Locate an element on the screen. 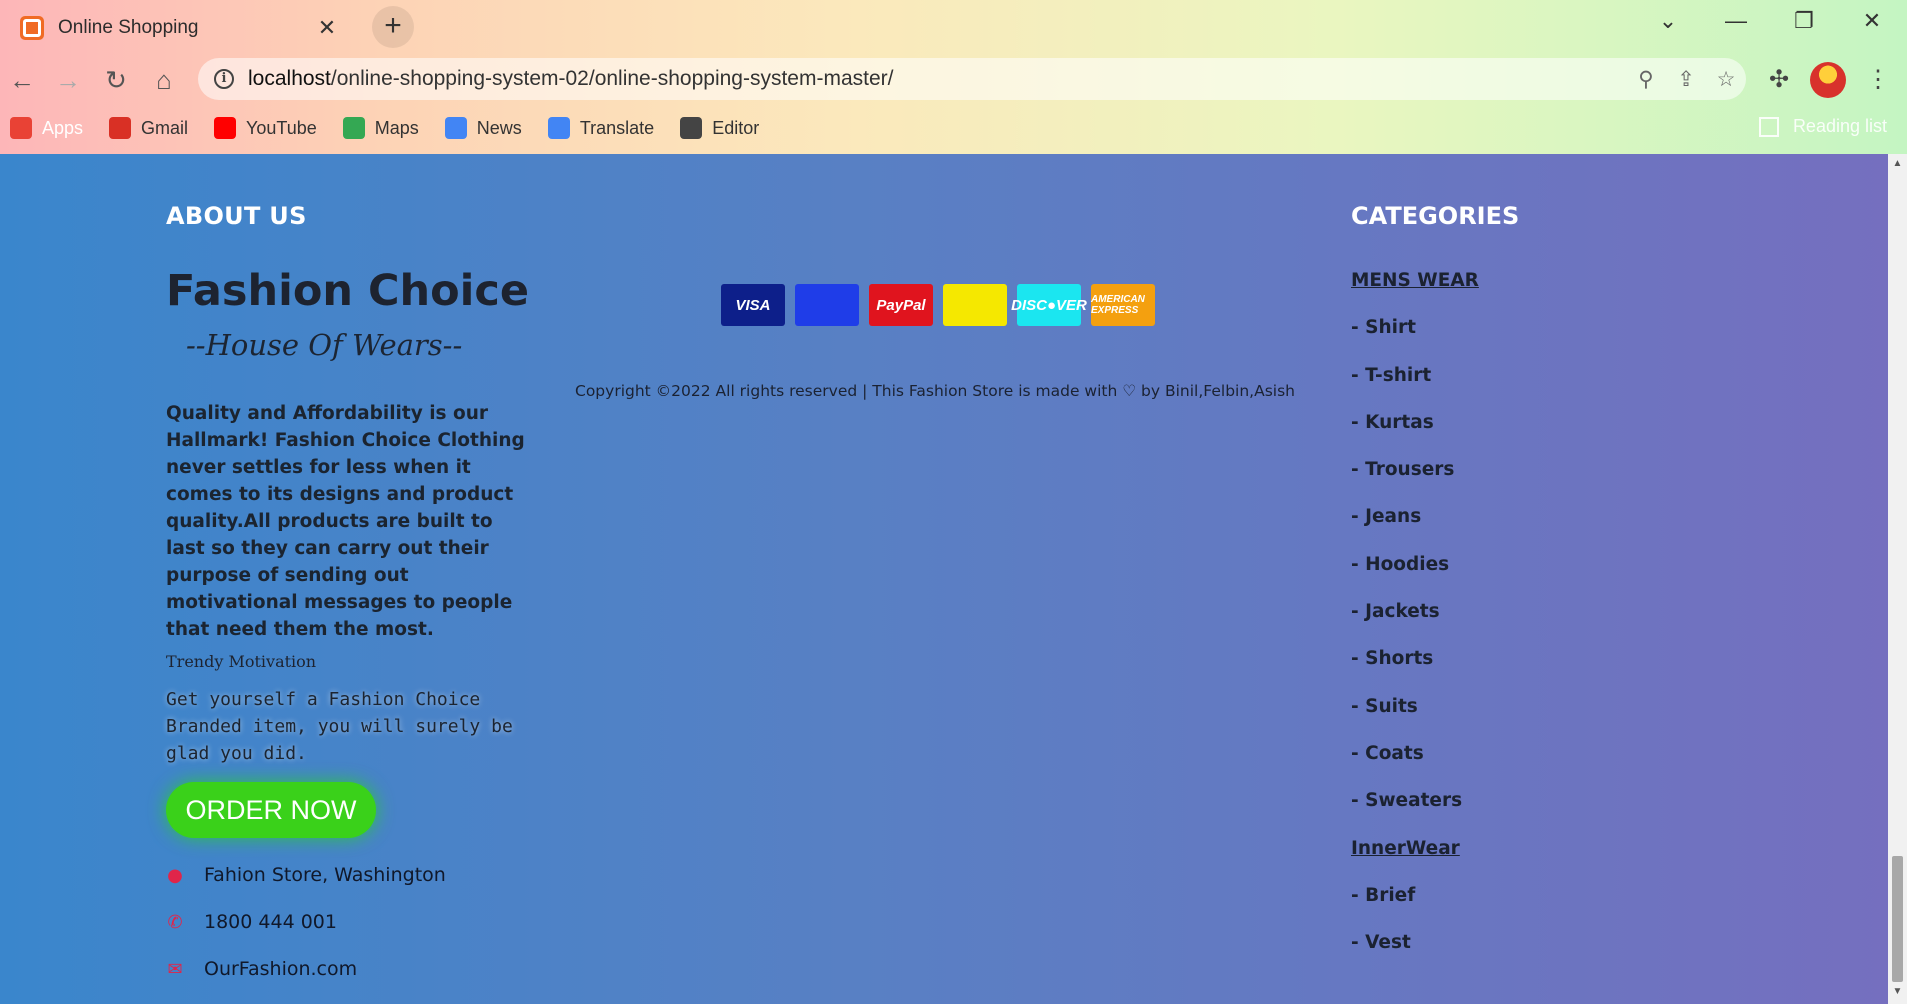 This screenshot has width=1907, height=1004. news-icon is located at coordinates (455, 128).